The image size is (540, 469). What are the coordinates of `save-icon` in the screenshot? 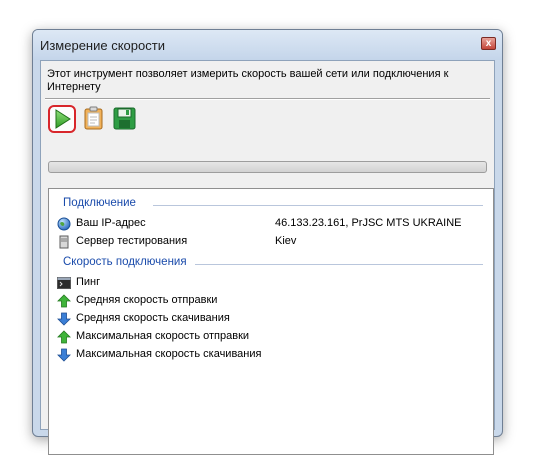 It's located at (124, 118).